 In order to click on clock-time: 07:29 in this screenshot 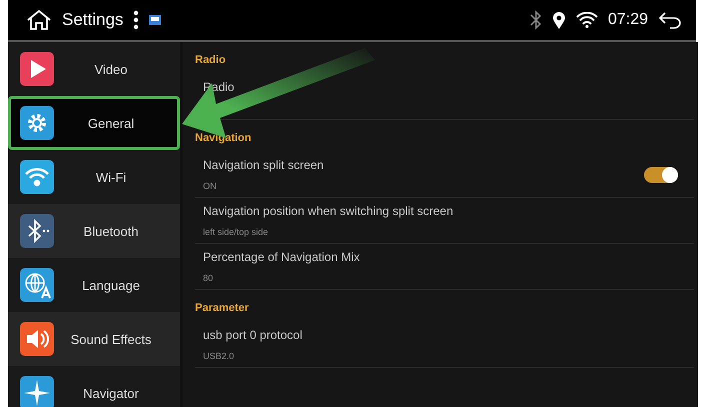, I will do `click(628, 20)`.